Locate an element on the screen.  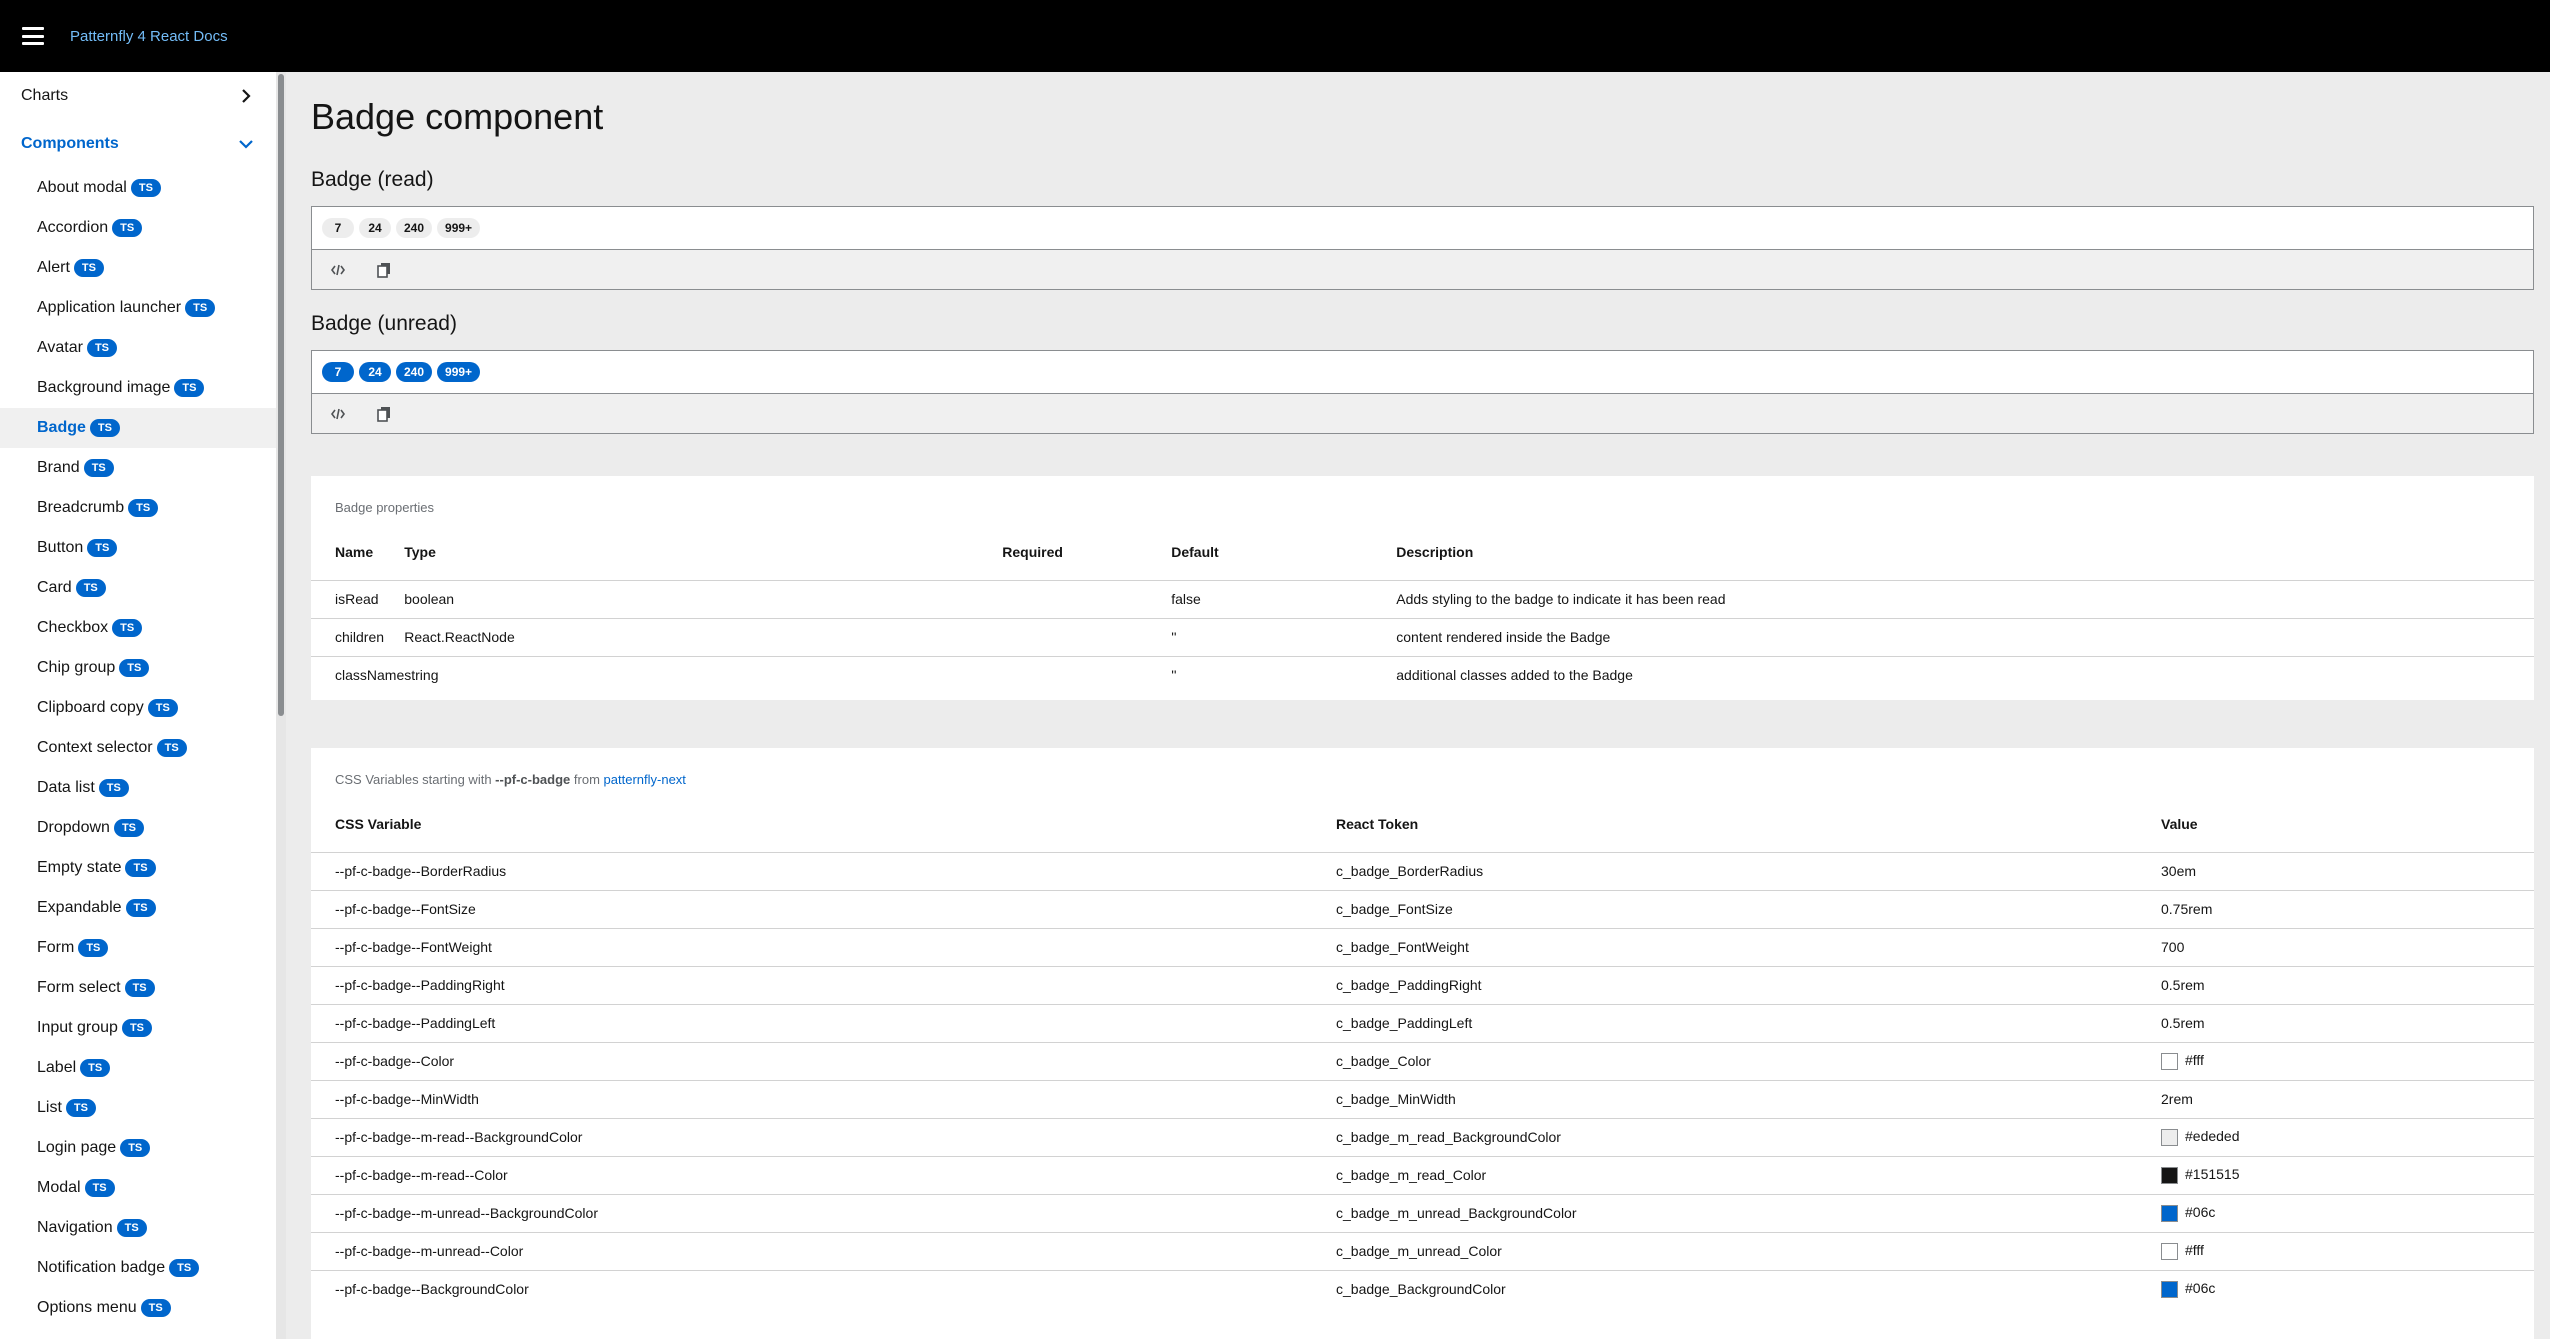
column-header-value: Value is located at coordinates (2179, 823).